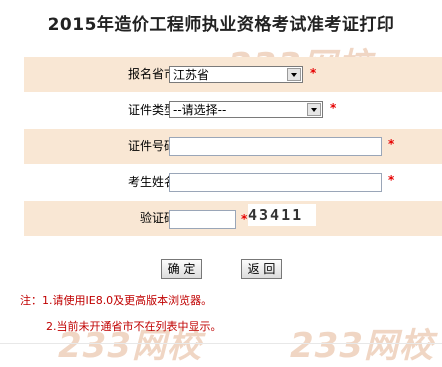  What do you see at coordinates (181, 269) in the screenshot?
I see `confirm-button: 确 定` at bounding box center [181, 269].